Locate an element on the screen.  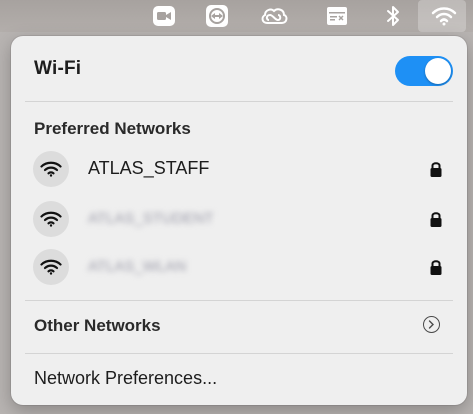
wifi-title: Wi-Fi is located at coordinates (58, 68).